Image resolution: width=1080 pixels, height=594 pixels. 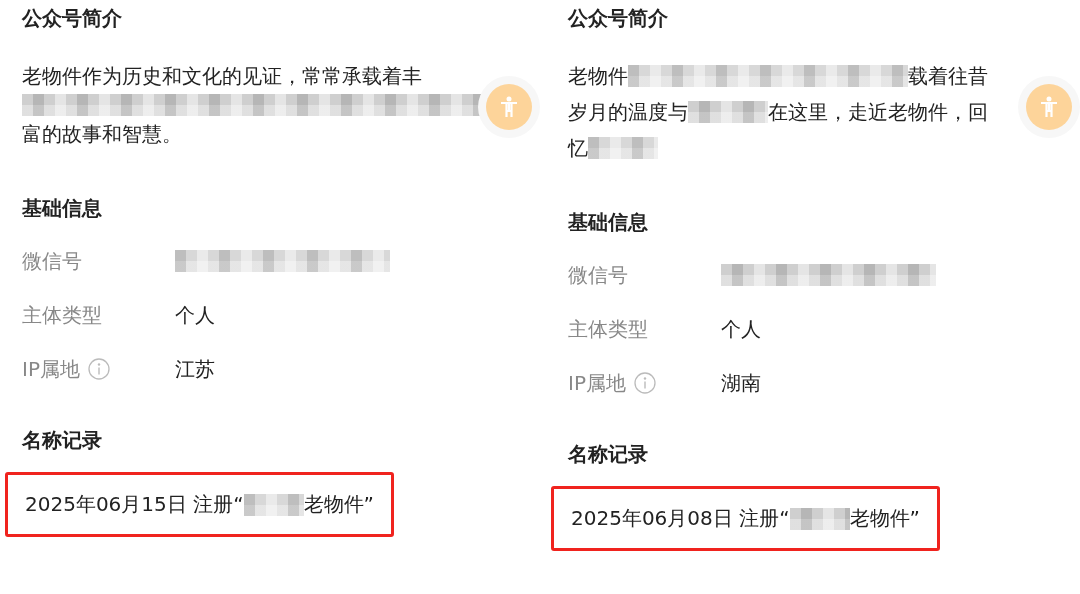 What do you see at coordinates (598, 76) in the screenshot?
I see `intro-text: 老物件` at bounding box center [598, 76].